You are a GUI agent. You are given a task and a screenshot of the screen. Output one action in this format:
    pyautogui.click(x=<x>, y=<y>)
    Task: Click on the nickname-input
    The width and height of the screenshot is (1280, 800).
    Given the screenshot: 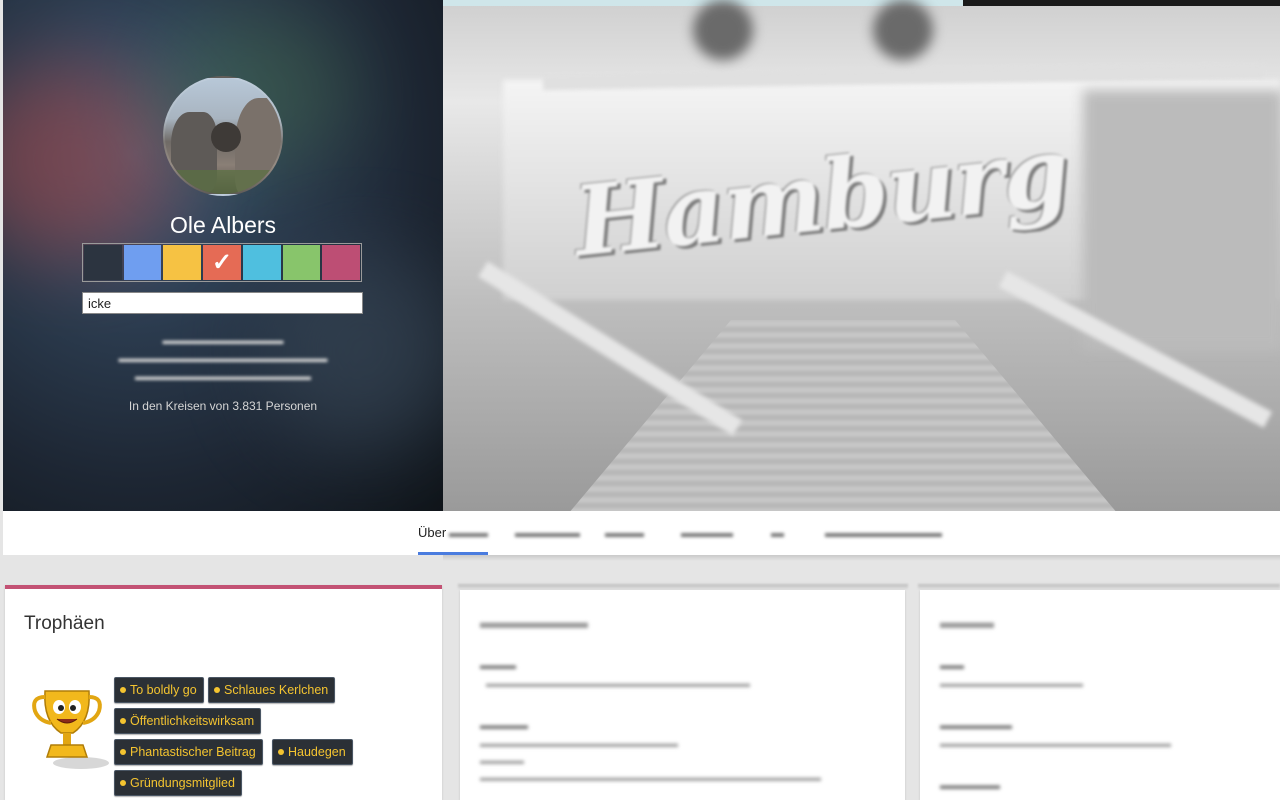 What is the action you would take?
    pyautogui.click(x=222, y=303)
    